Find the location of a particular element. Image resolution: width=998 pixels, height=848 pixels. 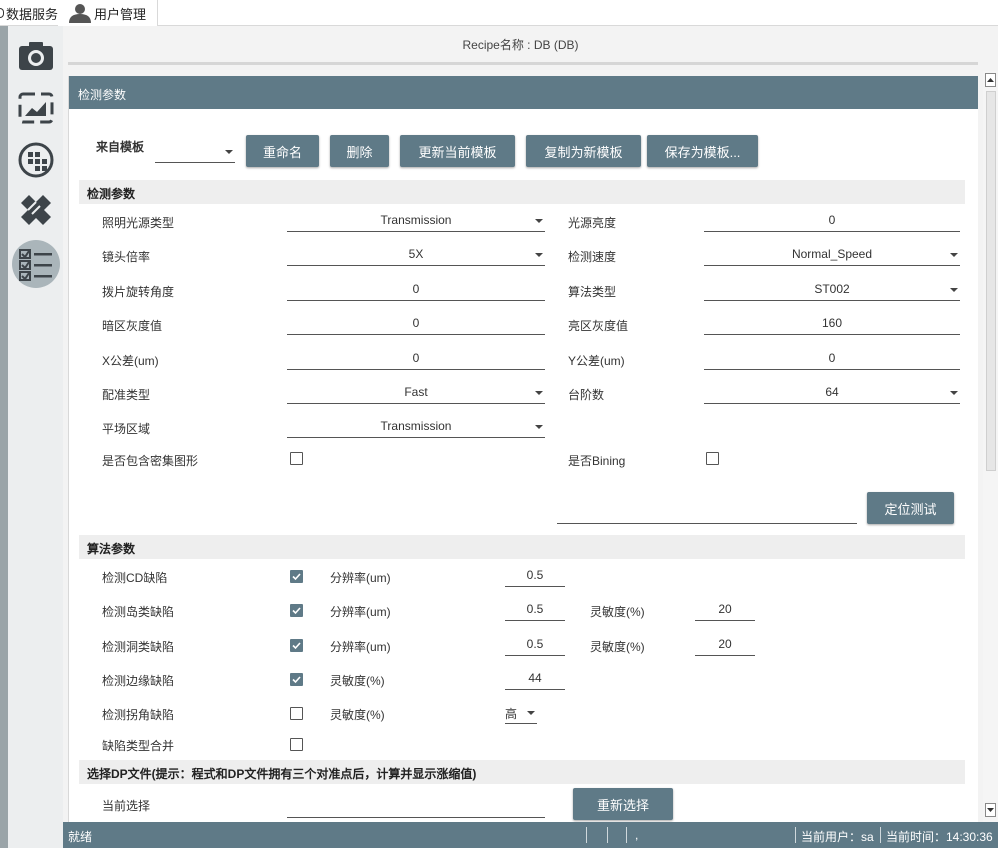

field-label: 暗区灰度值 is located at coordinates (132, 326).